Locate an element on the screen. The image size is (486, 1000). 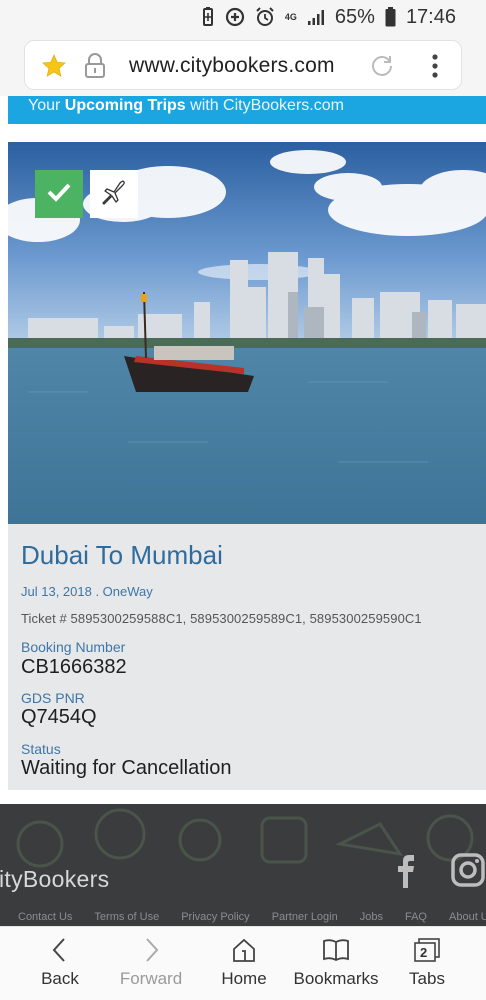
browser-address-area: www.citybookers.com is located at coordinates (243, 65).